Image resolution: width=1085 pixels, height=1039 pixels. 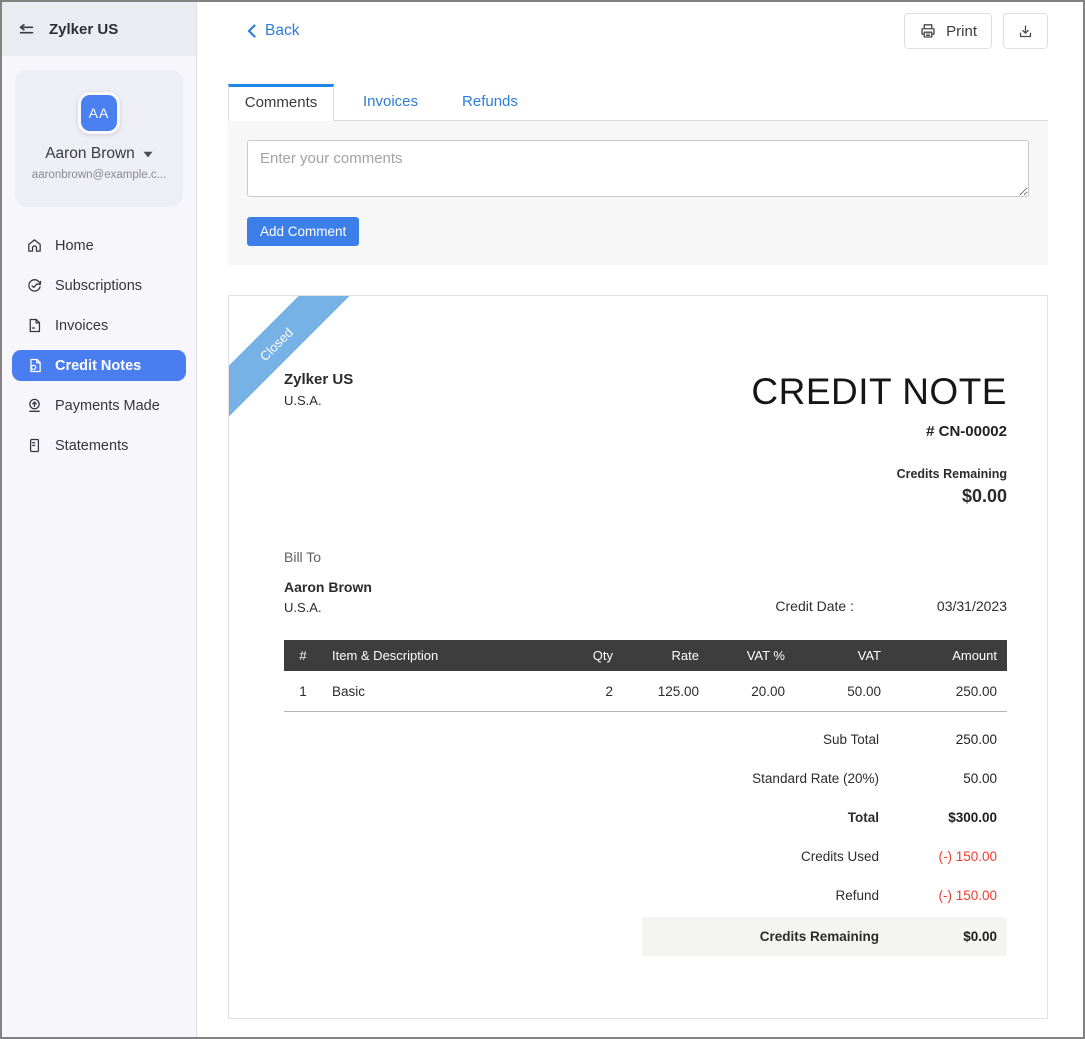 What do you see at coordinates (148, 154) in the screenshot?
I see `caret-down-icon` at bounding box center [148, 154].